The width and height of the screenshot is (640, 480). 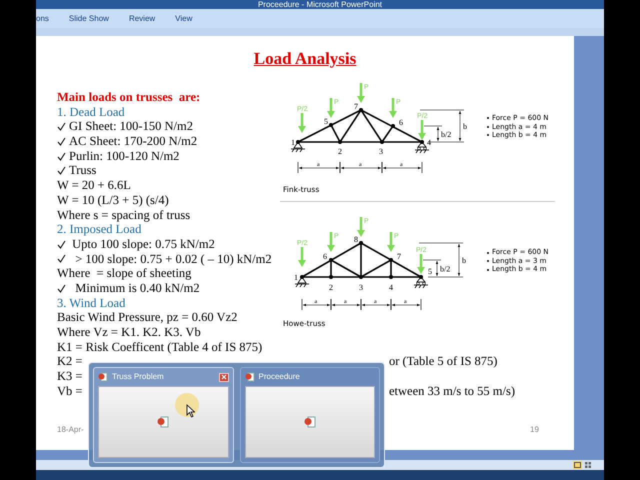 What do you see at coordinates (138, 377) in the screenshot?
I see `preview-title: Truss Problem` at bounding box center [138, 377].